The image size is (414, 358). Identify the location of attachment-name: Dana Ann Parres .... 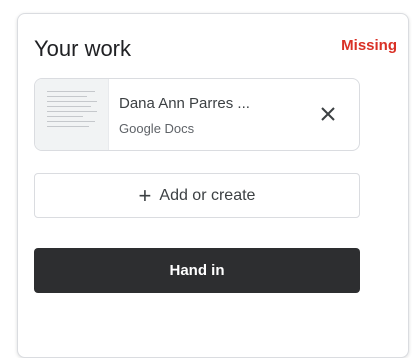
(184, 103).